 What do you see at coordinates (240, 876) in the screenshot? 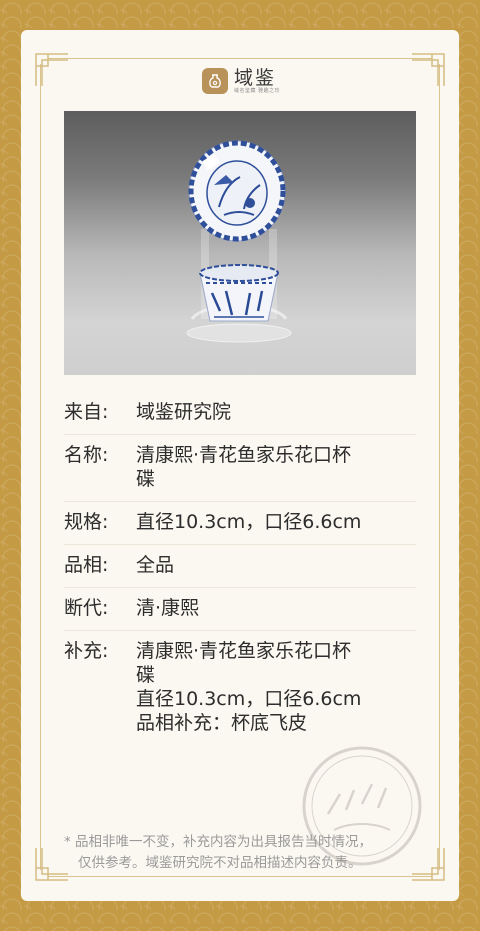
I see `frame-bottom-line` at bounding box center [240, 876].